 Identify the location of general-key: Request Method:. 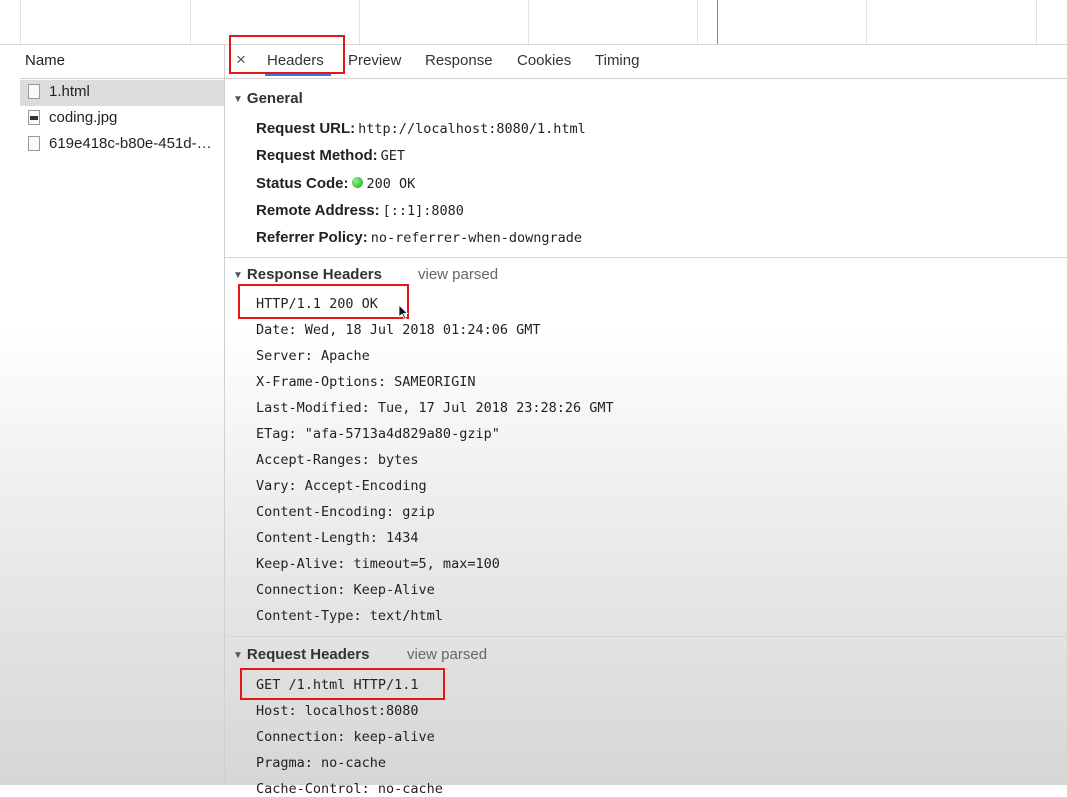
(317, 155).